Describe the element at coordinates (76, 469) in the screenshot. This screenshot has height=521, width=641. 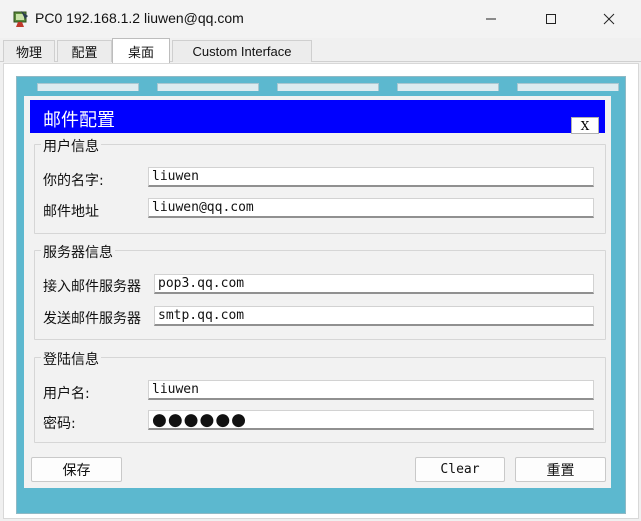
I see `save-button: 保存` at that location.